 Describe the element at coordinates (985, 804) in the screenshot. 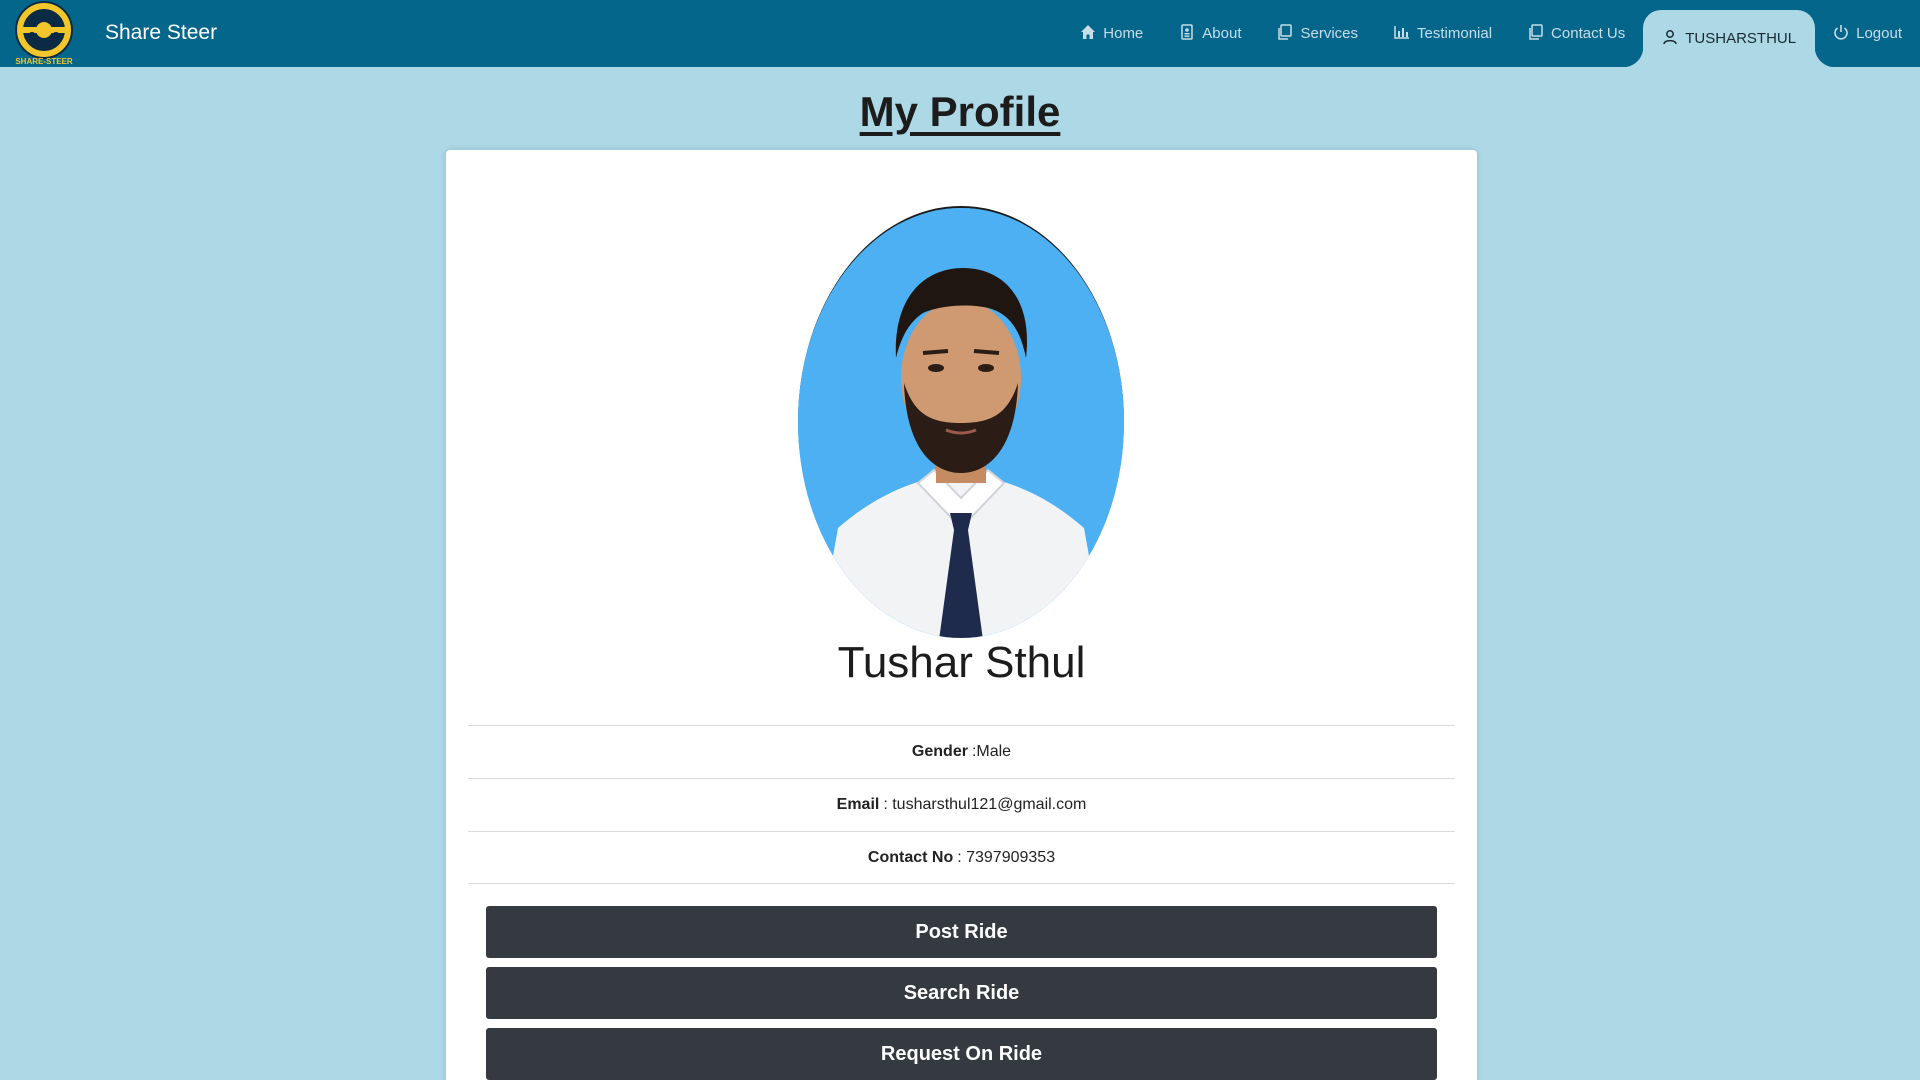

I see `email-value: : tusharsthul121@gmail.com` at that location.